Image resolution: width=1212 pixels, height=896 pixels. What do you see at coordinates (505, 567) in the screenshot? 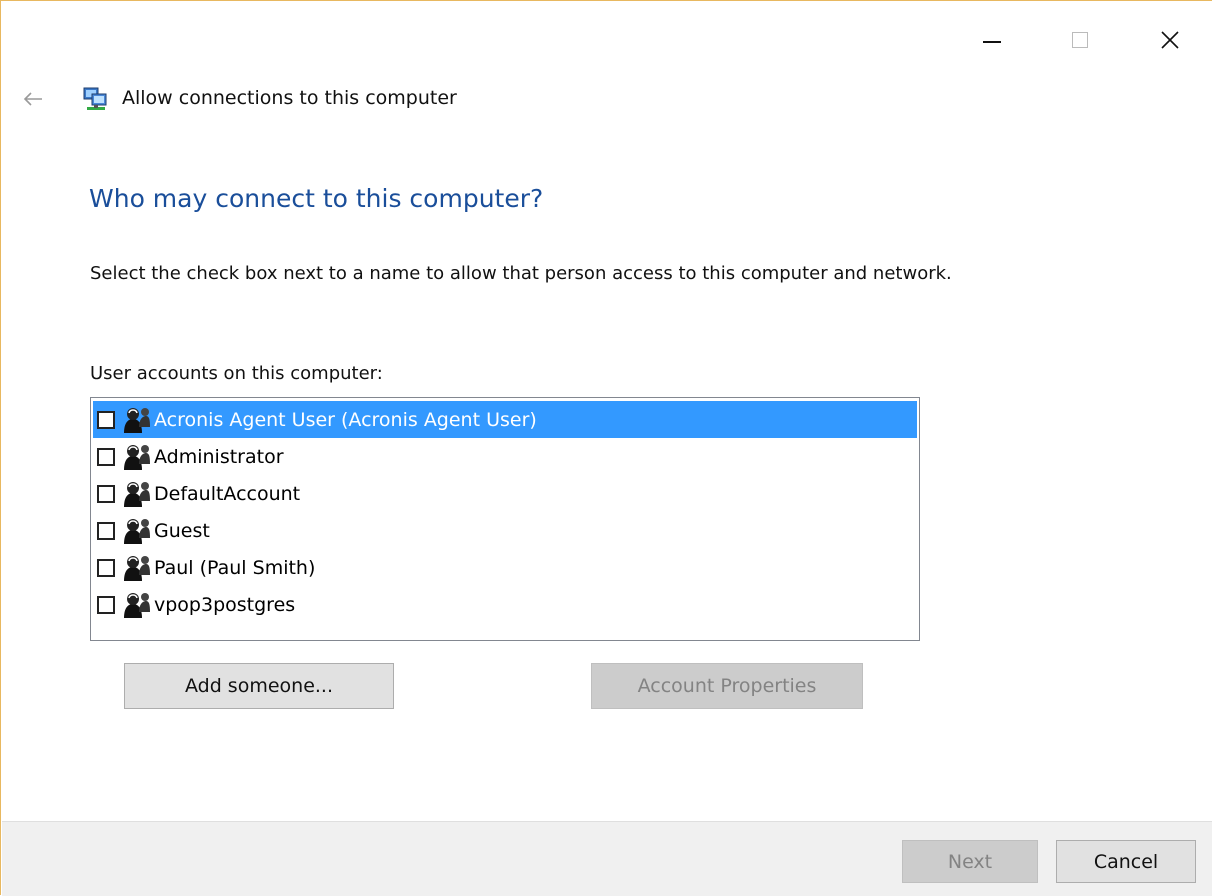
I see `user-list-item: Paul (Paul Smith)` at bounding box center [505, 567].